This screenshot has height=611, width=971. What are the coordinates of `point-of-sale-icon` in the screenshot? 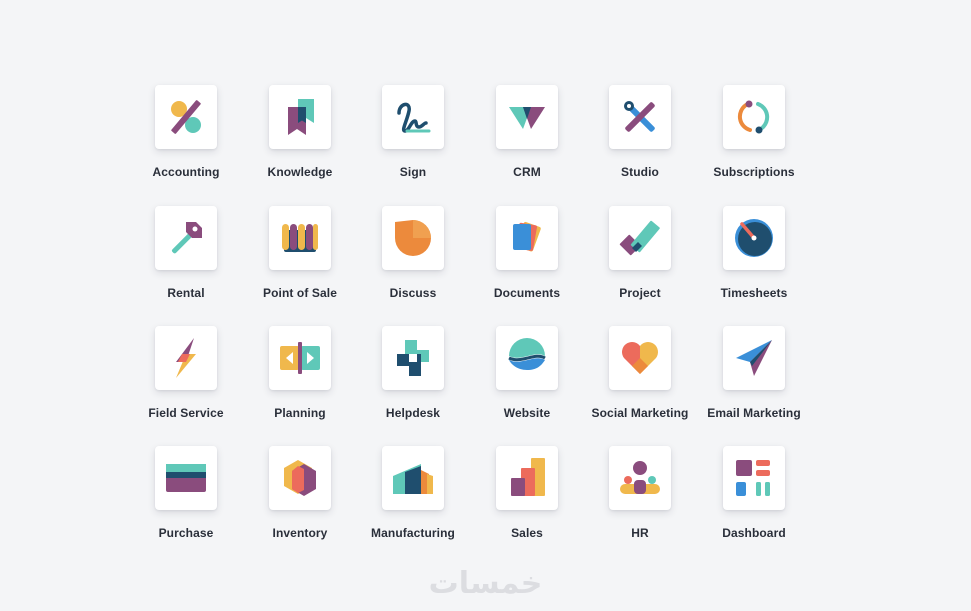 It's located at (300, 238).